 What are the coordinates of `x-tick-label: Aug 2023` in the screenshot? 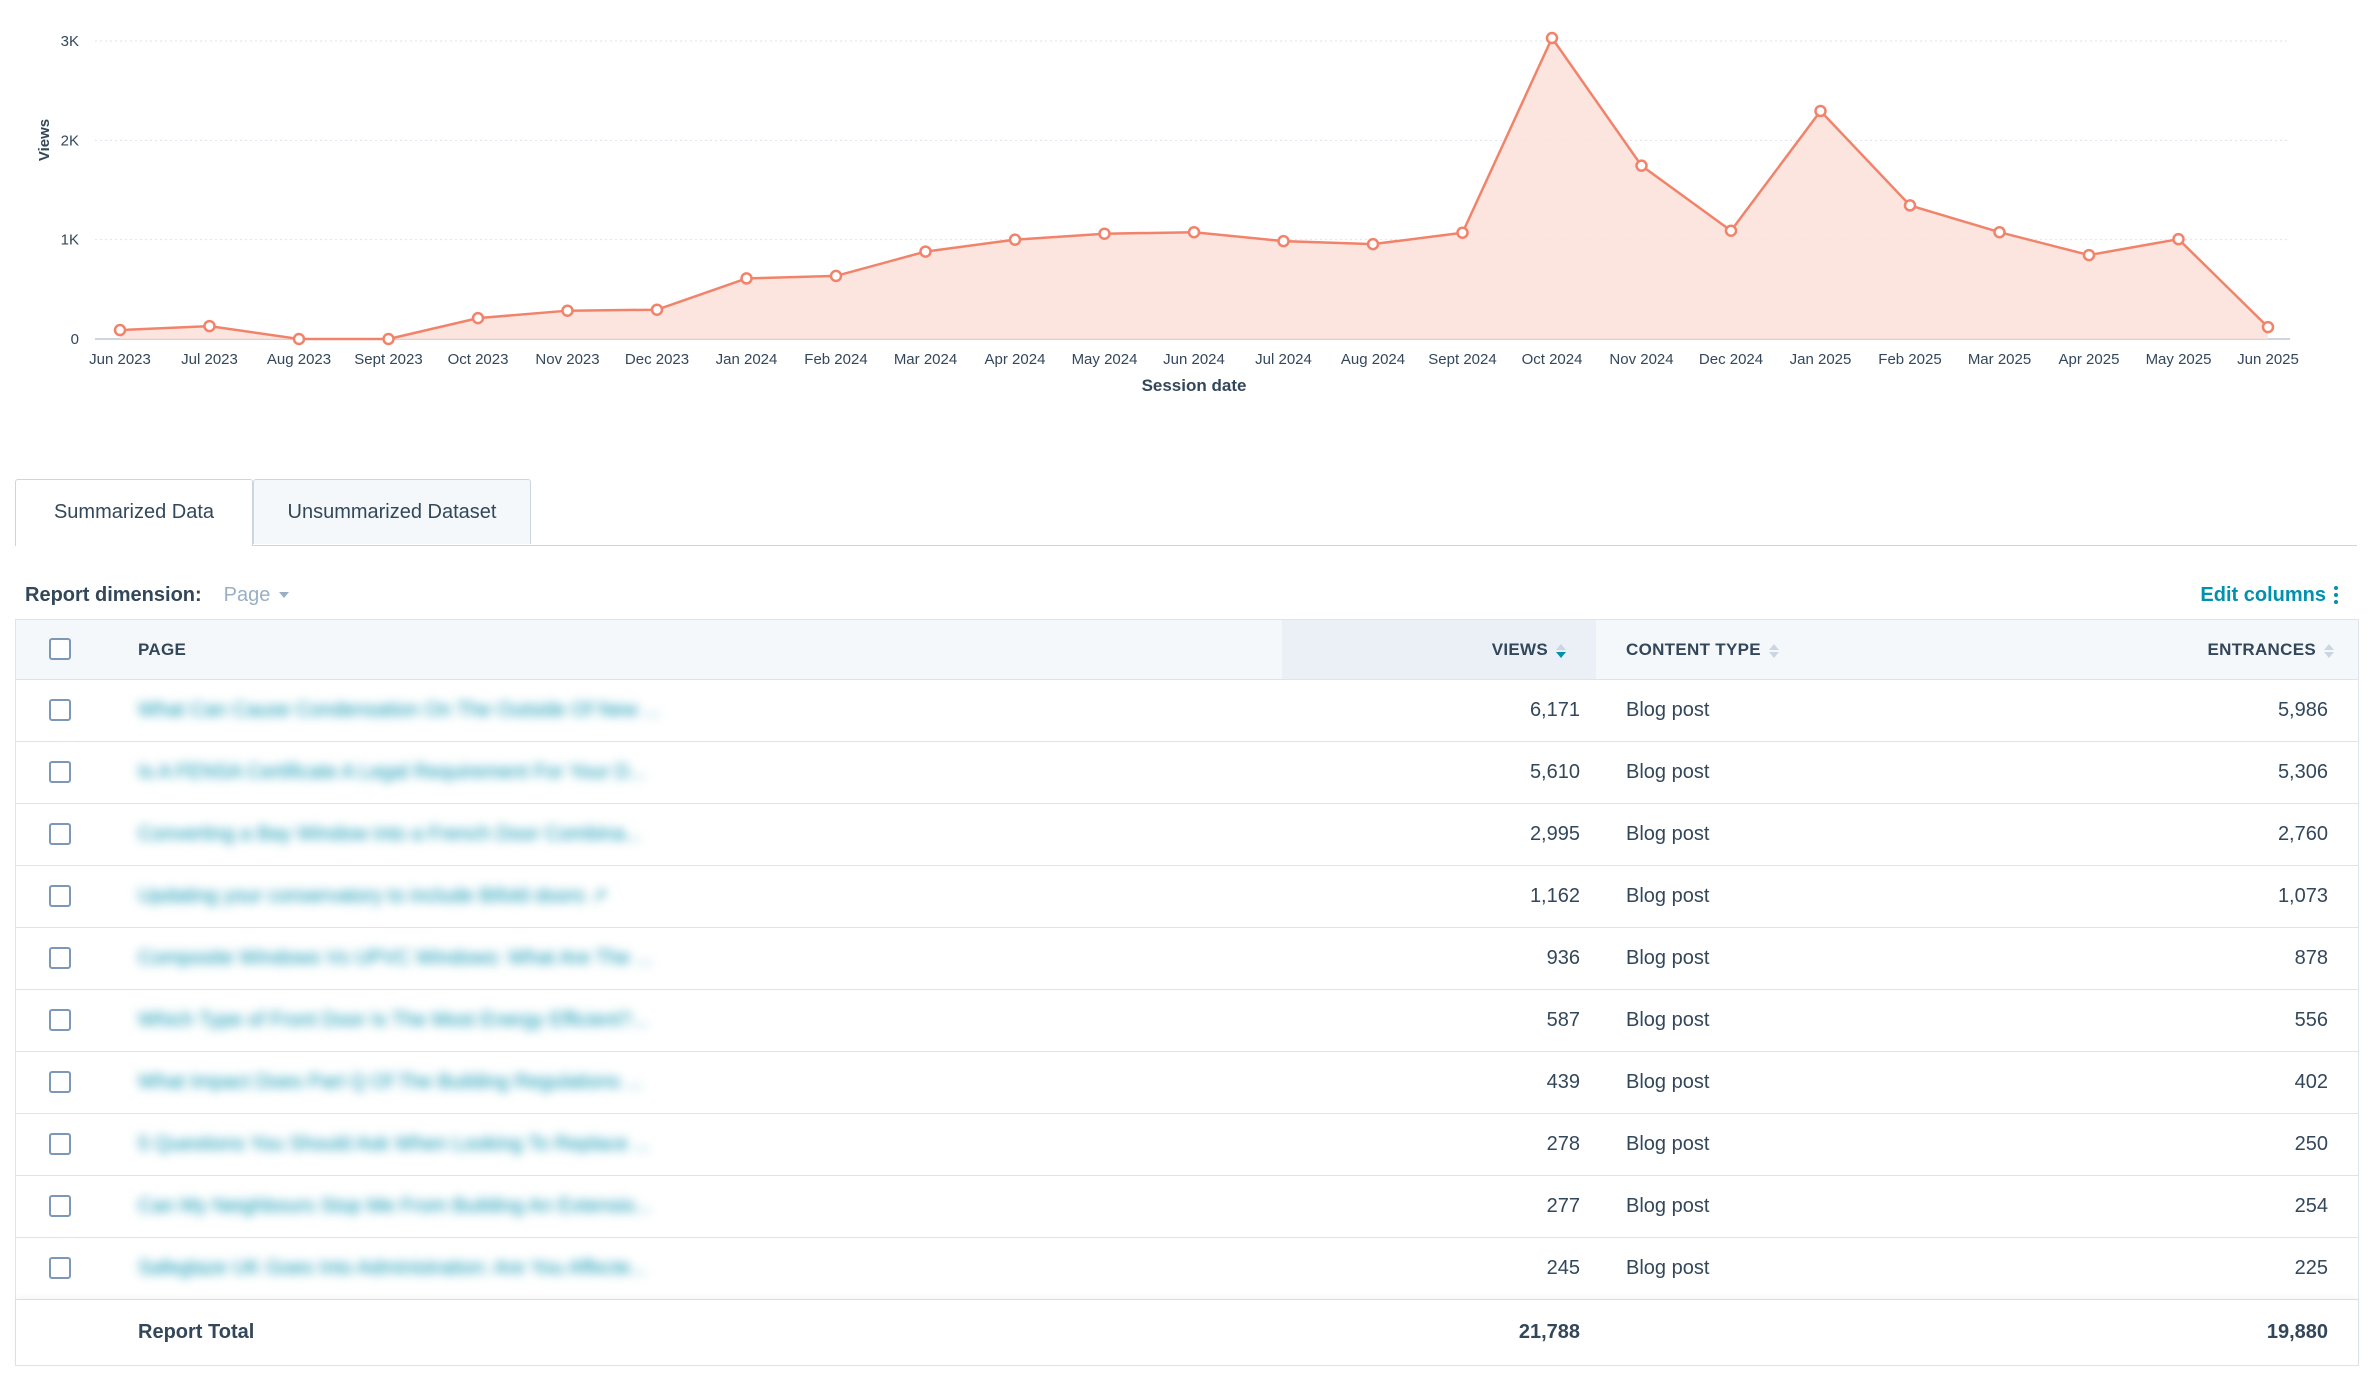 It's located at (299, 359).